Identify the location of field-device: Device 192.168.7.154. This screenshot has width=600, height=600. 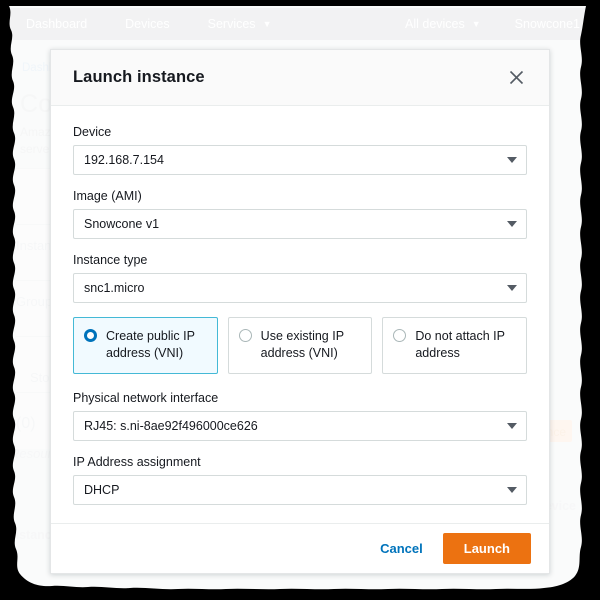
(300, 149).